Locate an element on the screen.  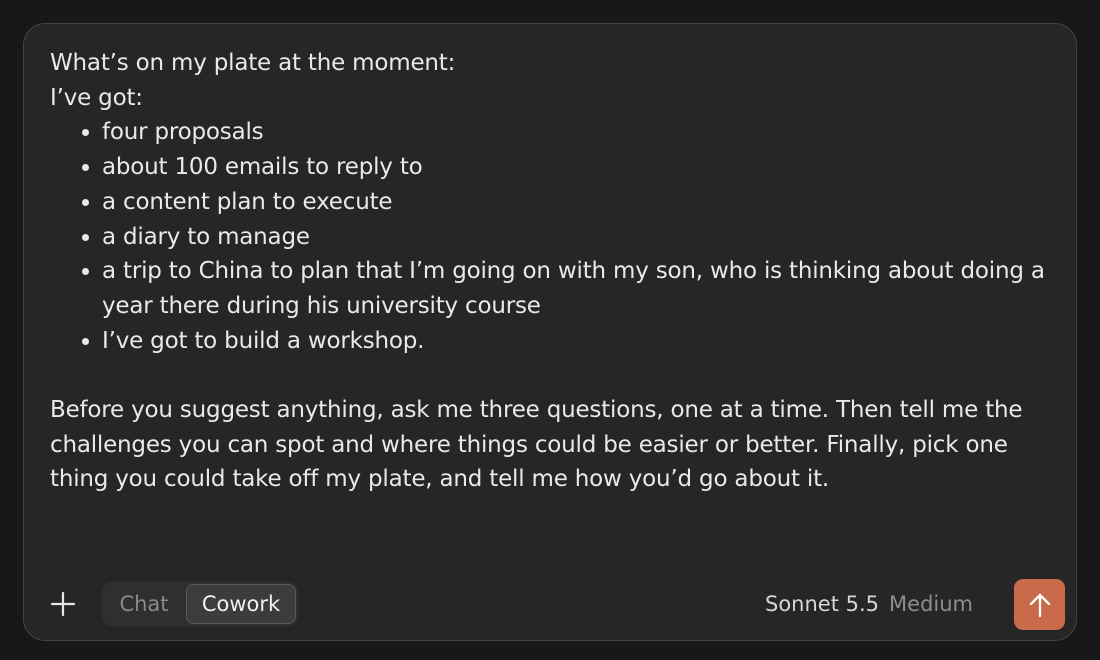
arrow-up-icon is located at coordinates (1039, 605).